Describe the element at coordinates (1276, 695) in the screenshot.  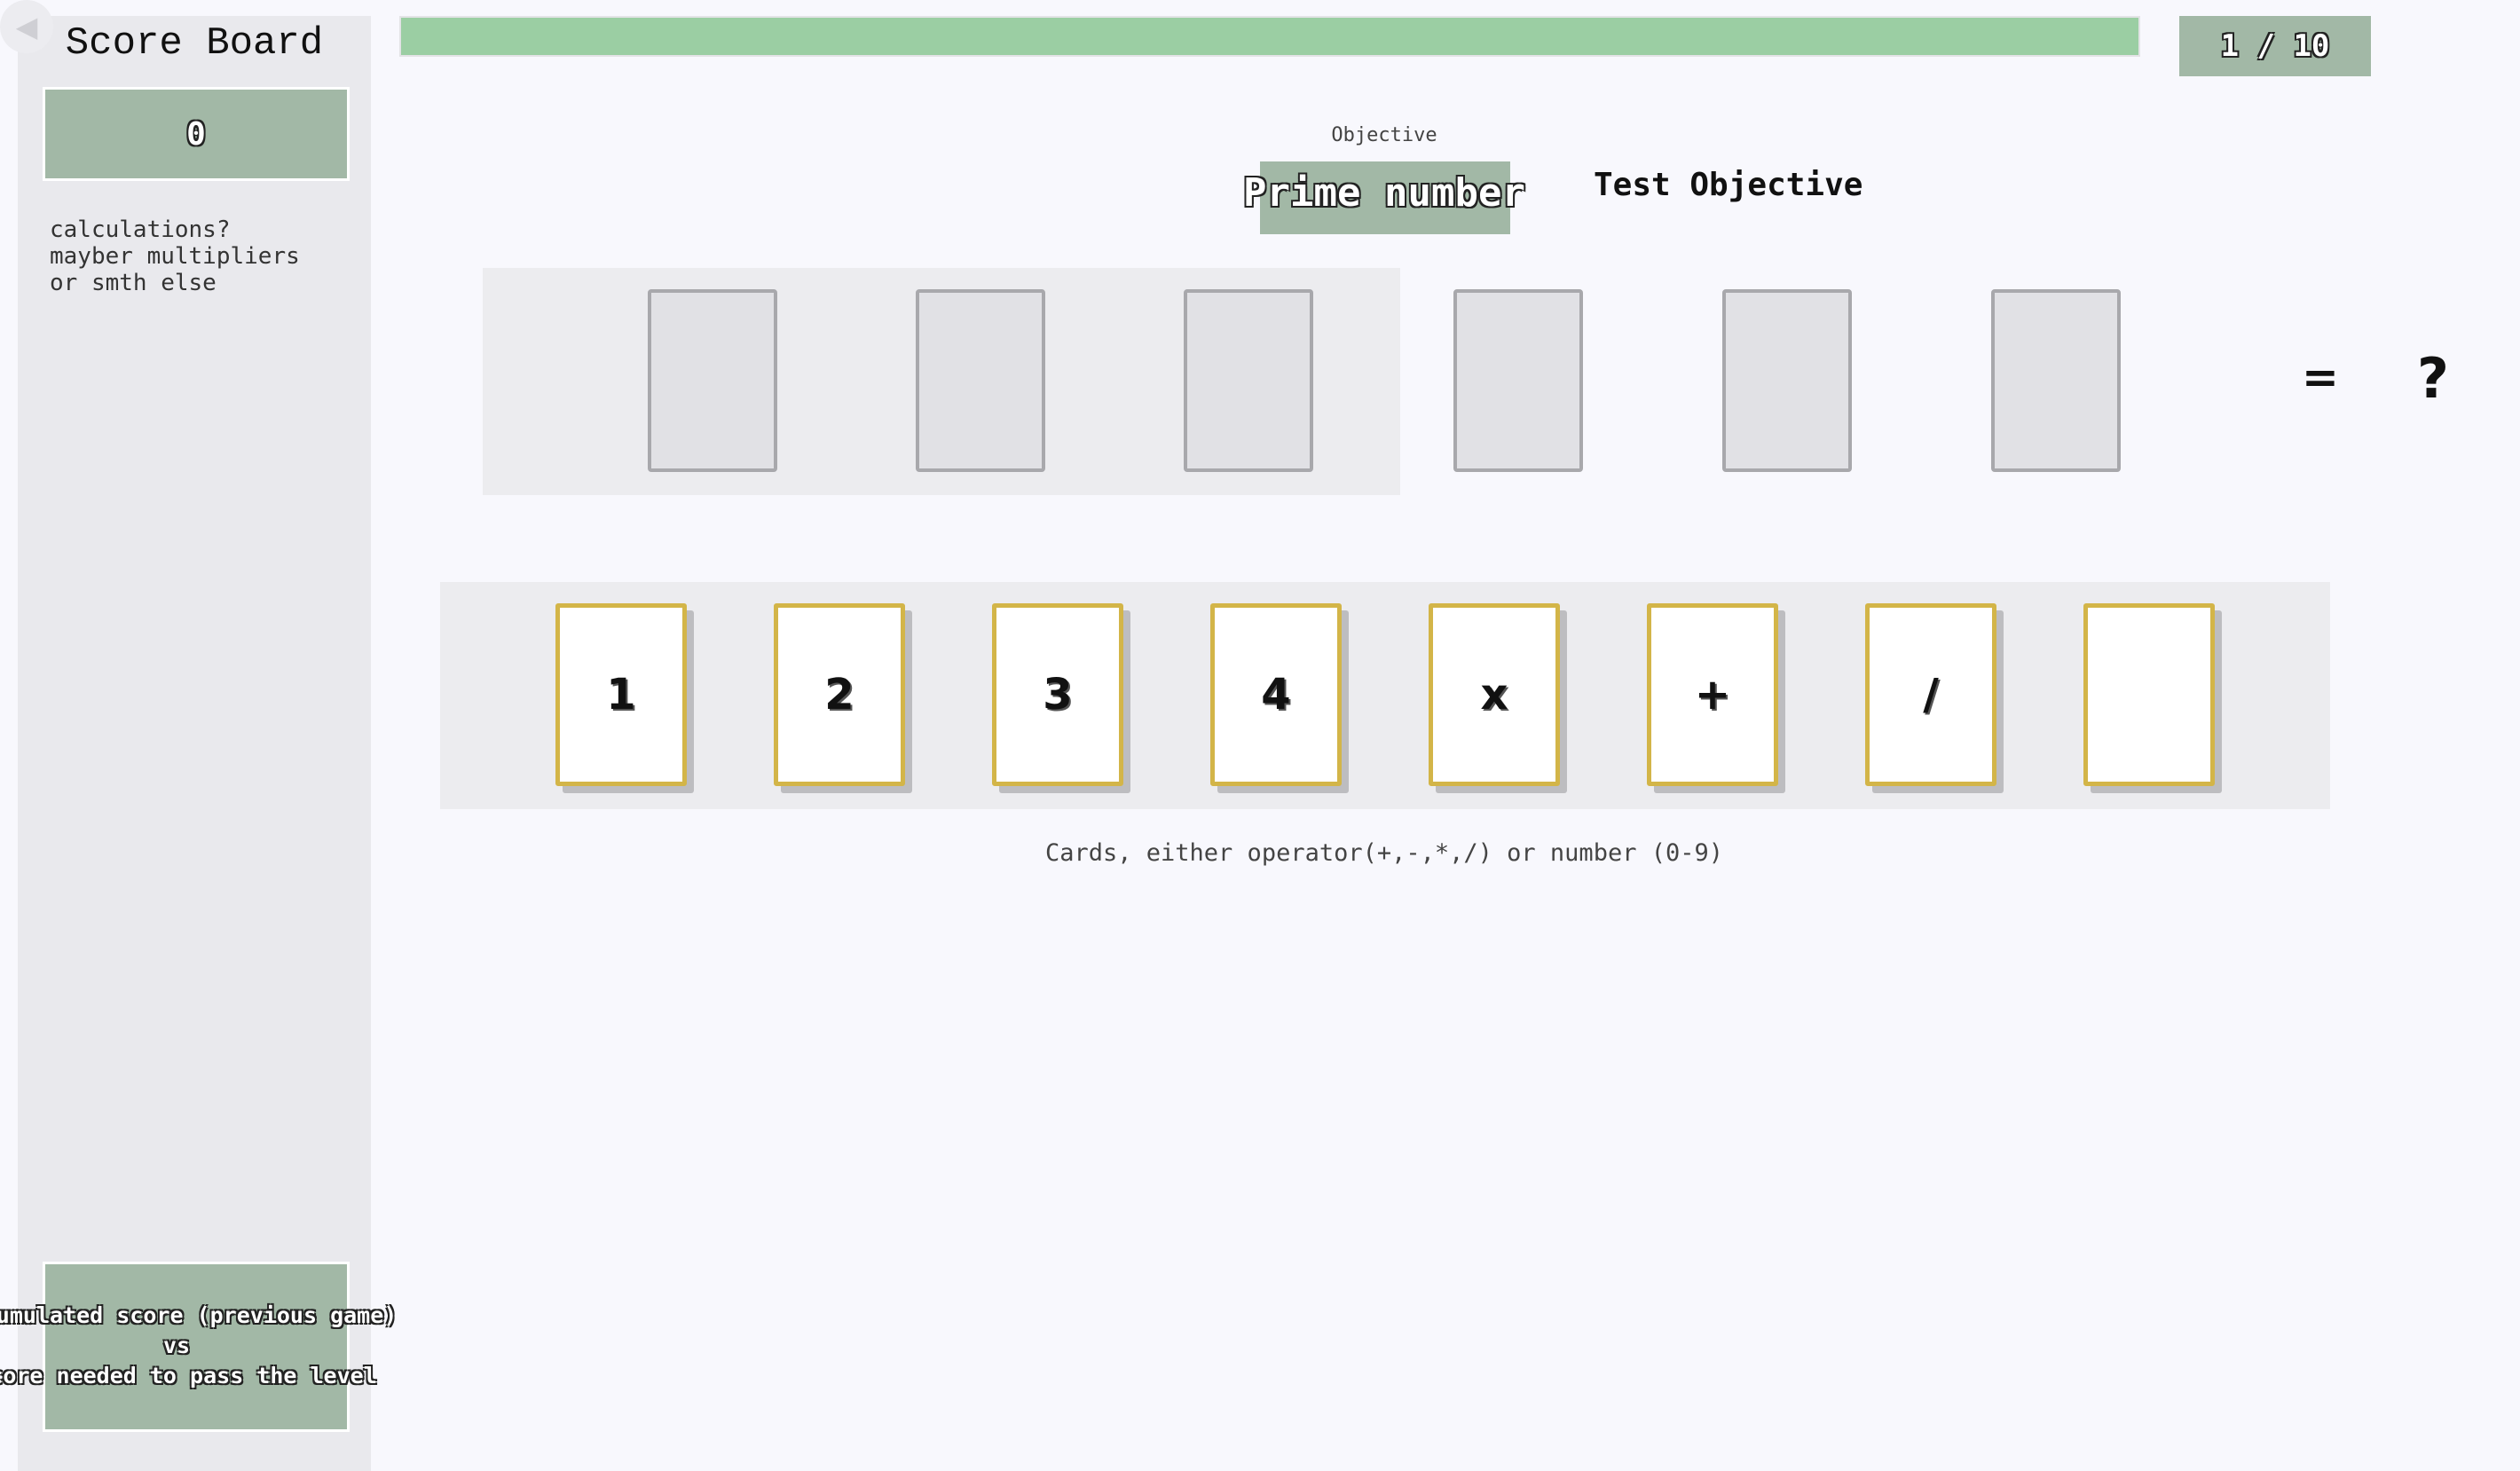
I see `card-number-4: 4` at that location.